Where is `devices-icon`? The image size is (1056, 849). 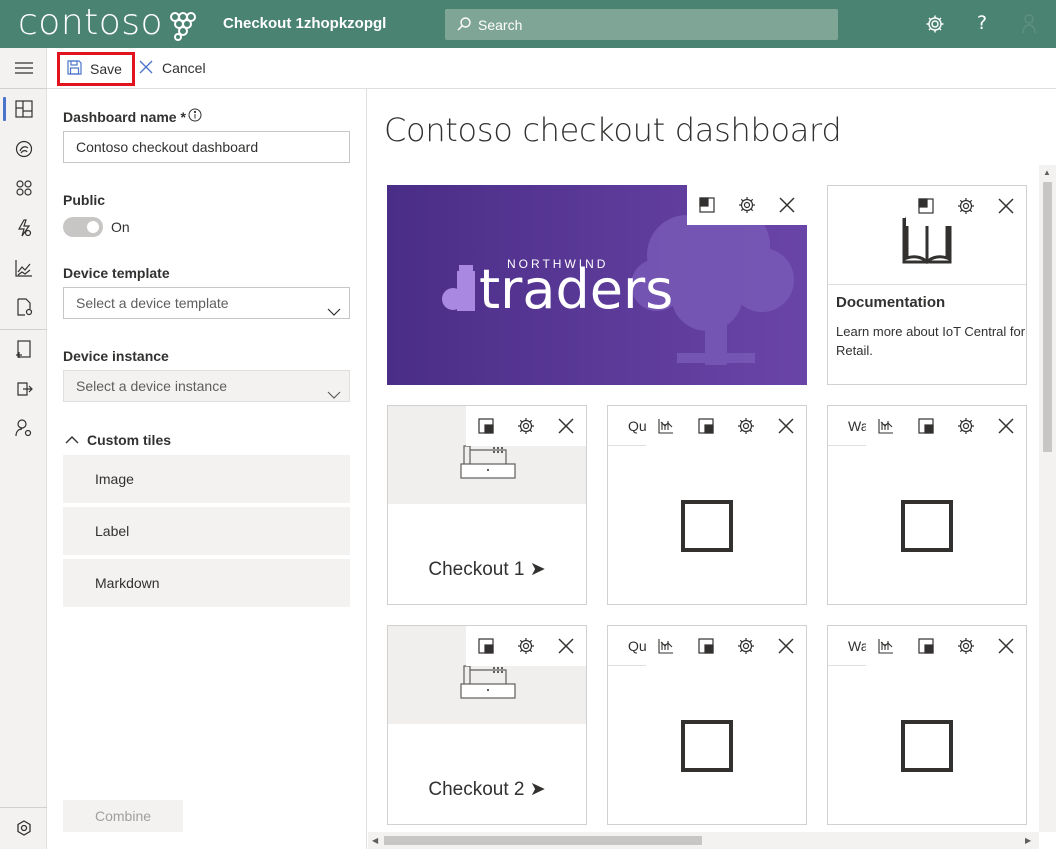
devices-icon is located at coordinates (23, 149).